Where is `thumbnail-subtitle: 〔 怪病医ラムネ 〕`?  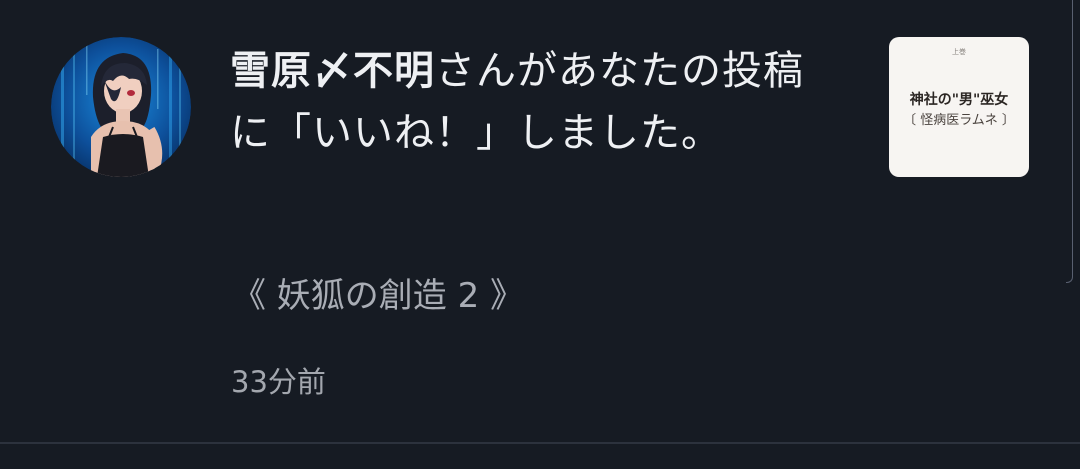
thumbnail-subtitle: 〔 怪病医ラムネ 〕 is located at coordinates (959, 120).